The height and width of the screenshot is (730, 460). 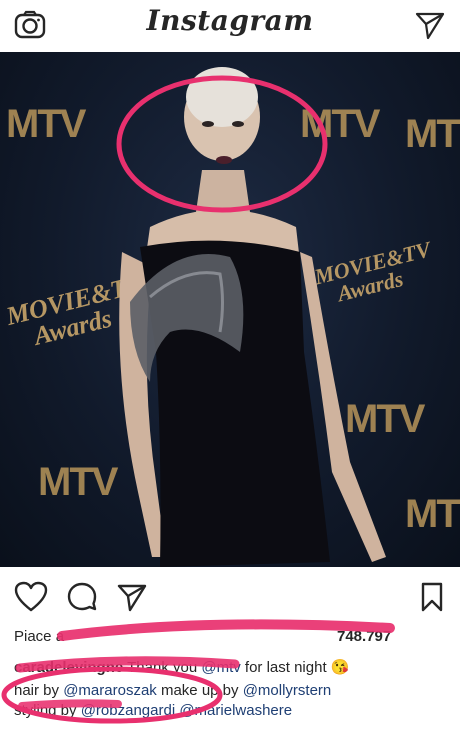 What do you see at coordinates (234, 636) in the screenshot?
I see `likes-line: Piace a 748.797` at bounding box center [234, 636].